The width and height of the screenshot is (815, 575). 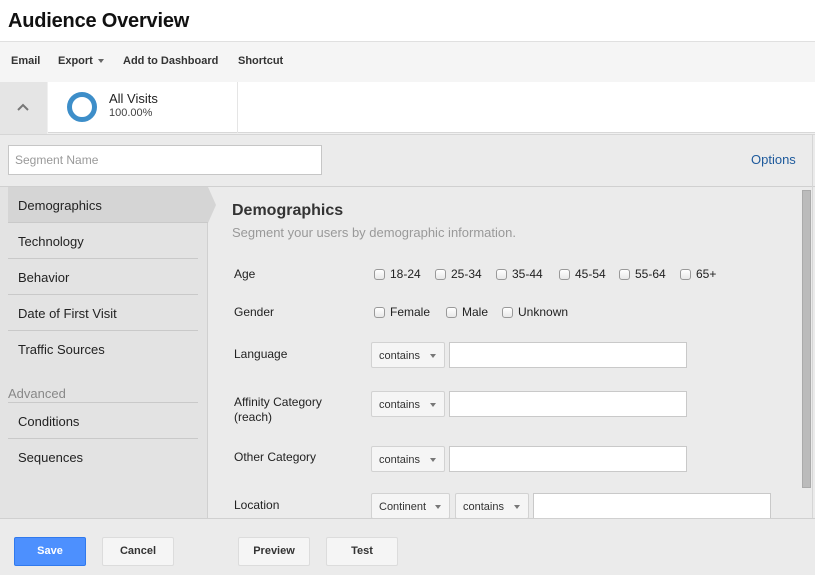 I want to click on option-label: 65+, so click(x=706, y=274).